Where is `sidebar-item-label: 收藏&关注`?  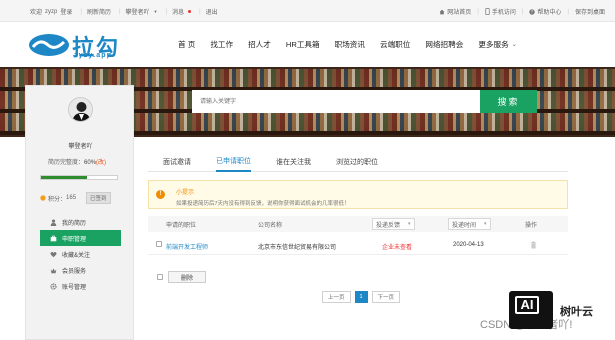
sidebar-item-label: 收藏&关注 is located at coordinates (76, 255).